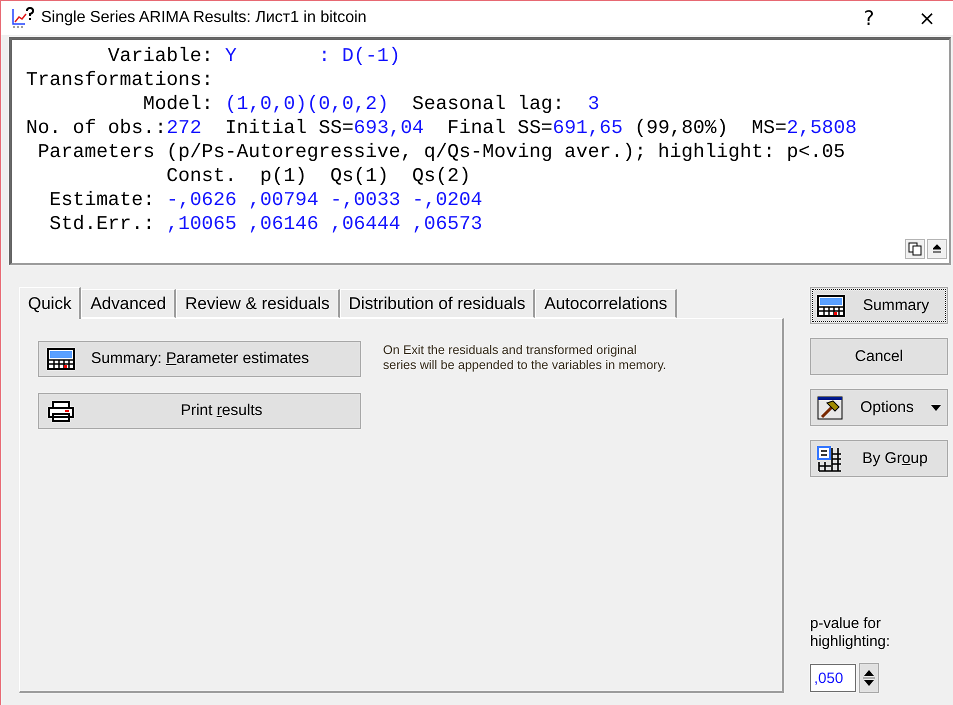  What do you see at coordinates (830, 408) in the screenshot?
I see `hammer-icon` at bounding box center [830, 408].